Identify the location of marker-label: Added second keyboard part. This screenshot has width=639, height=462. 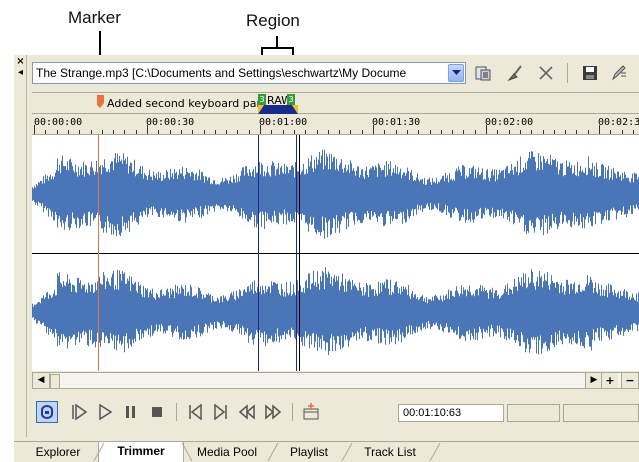
(186, 103).